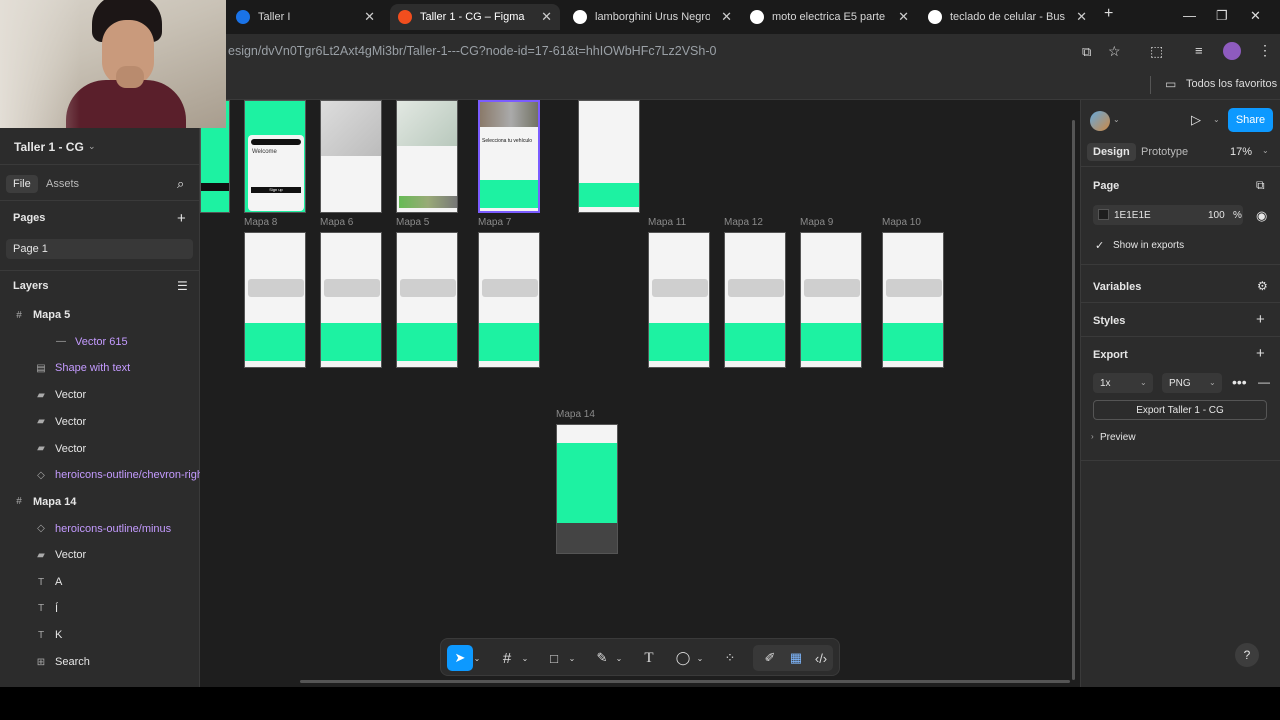 Image resolution: width=1280 pixels, height=720 pixels. Describe the element at coordinates (1156, 51) in the screenshot. I see `extensions-icon: ⬚` at that location.